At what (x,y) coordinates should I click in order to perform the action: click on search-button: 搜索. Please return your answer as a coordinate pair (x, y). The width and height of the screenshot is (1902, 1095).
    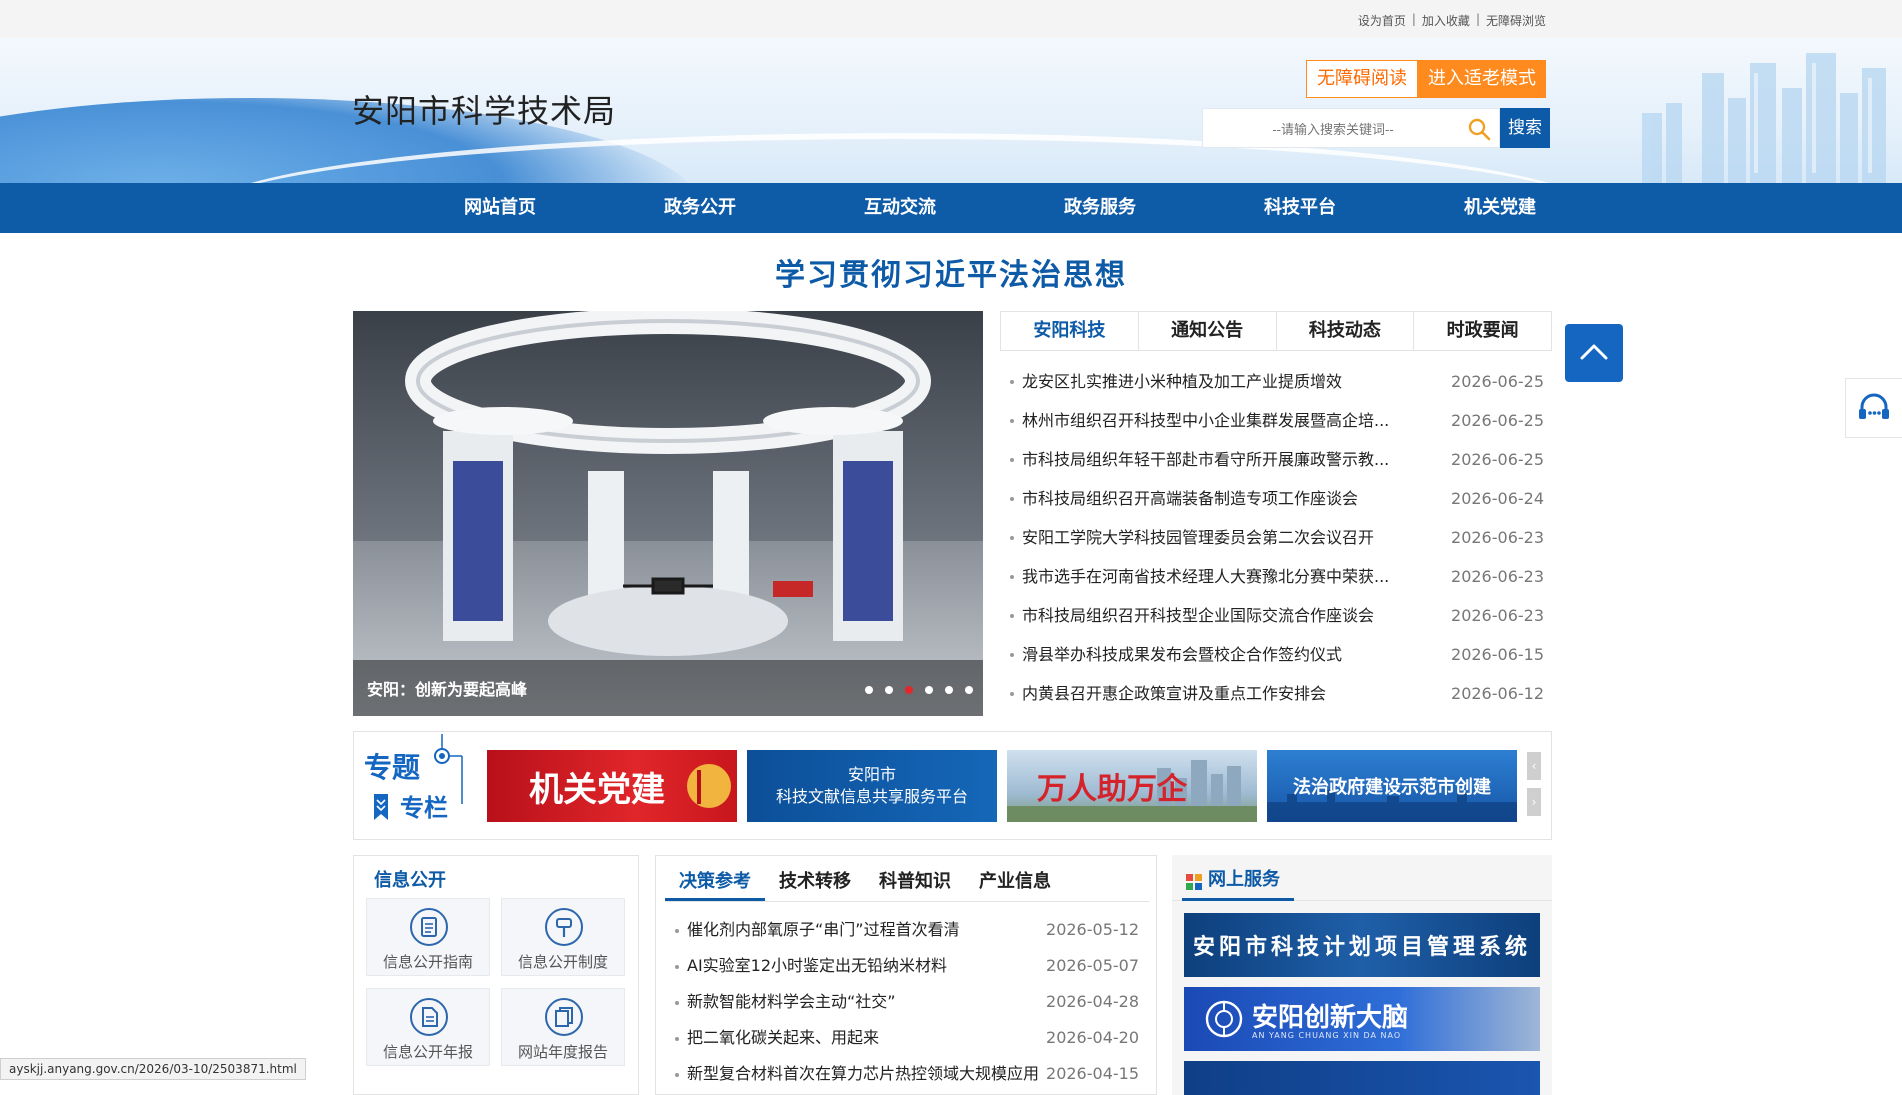
    Looking at the image, I should click on (1525, 128).